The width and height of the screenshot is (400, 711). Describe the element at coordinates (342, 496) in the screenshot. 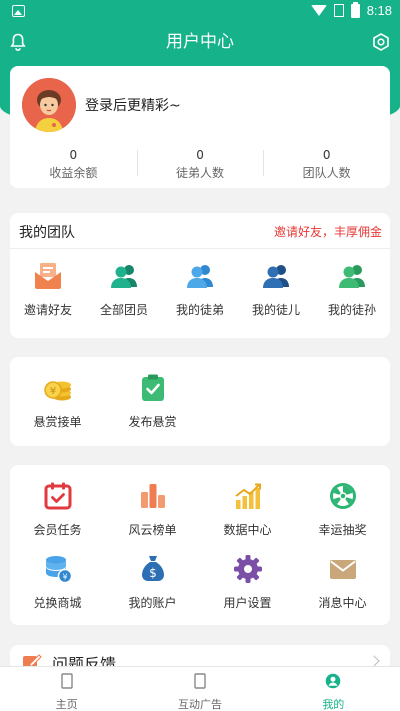

I see `lucky-wheel-icon` at that location.